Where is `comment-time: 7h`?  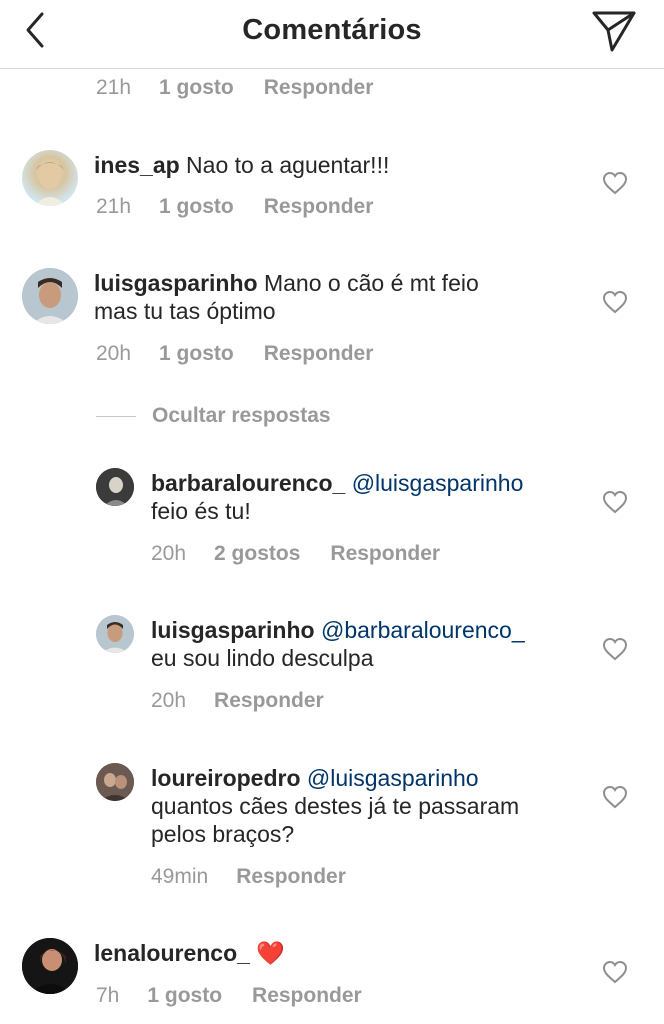
comment-time: 7h is located at coordinates (108, 995).